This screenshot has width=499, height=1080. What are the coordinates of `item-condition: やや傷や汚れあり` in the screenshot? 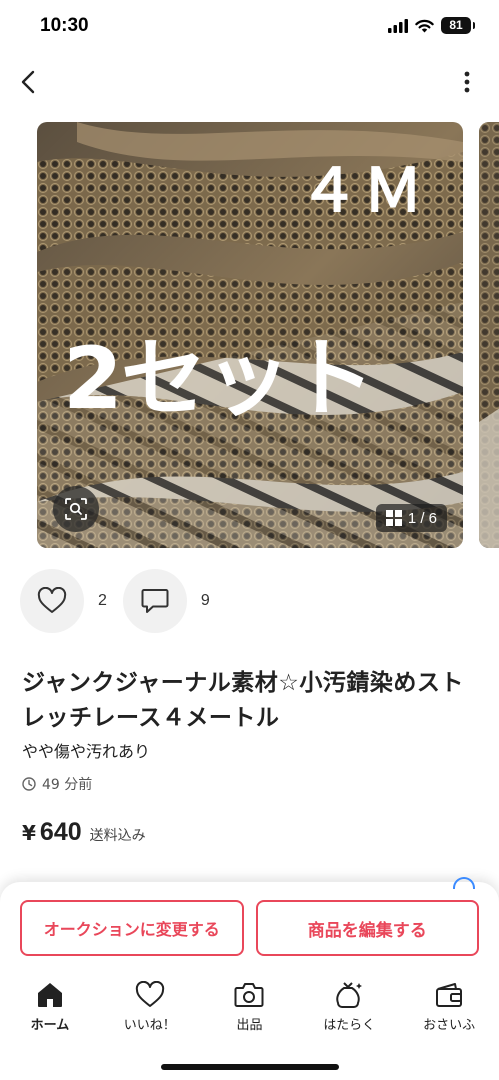 It's located at (86, 751).